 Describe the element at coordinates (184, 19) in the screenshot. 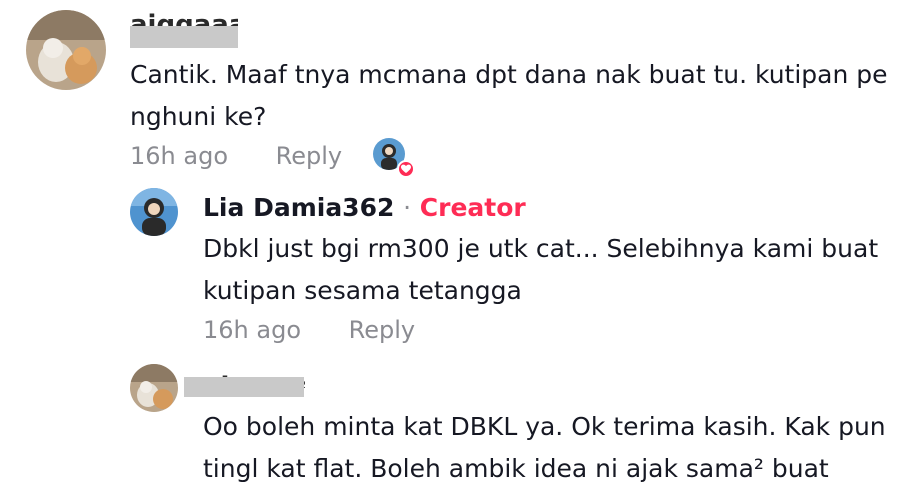

I see `username-redaction: aiqqaaa` at that location.